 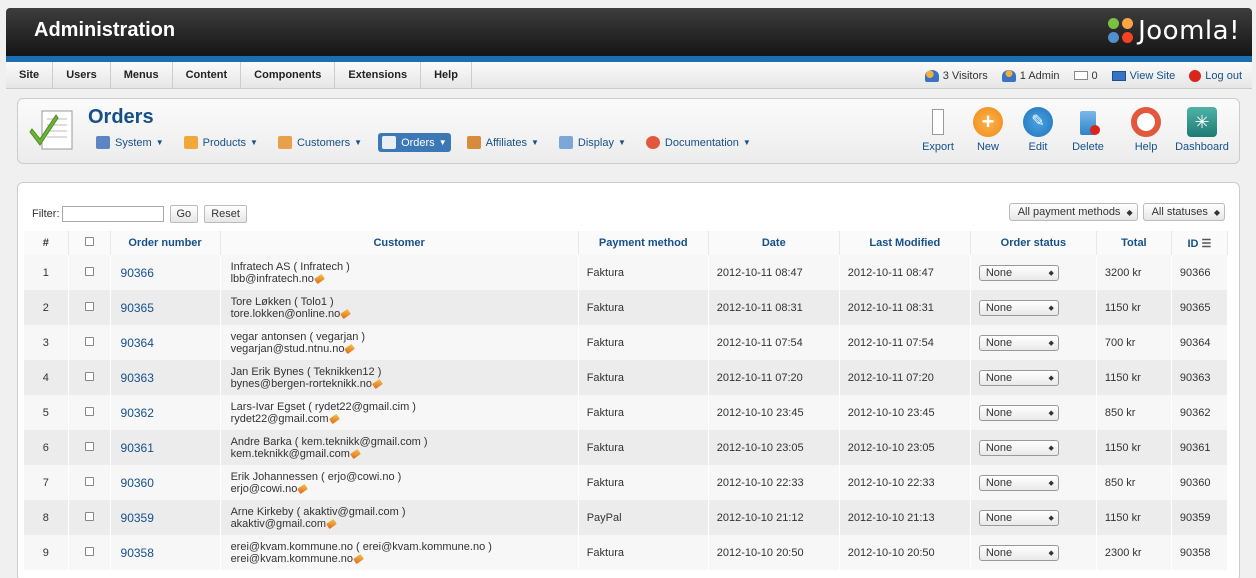 I want to click on menu-extensions: Extensions, so click(x=378, y=75).